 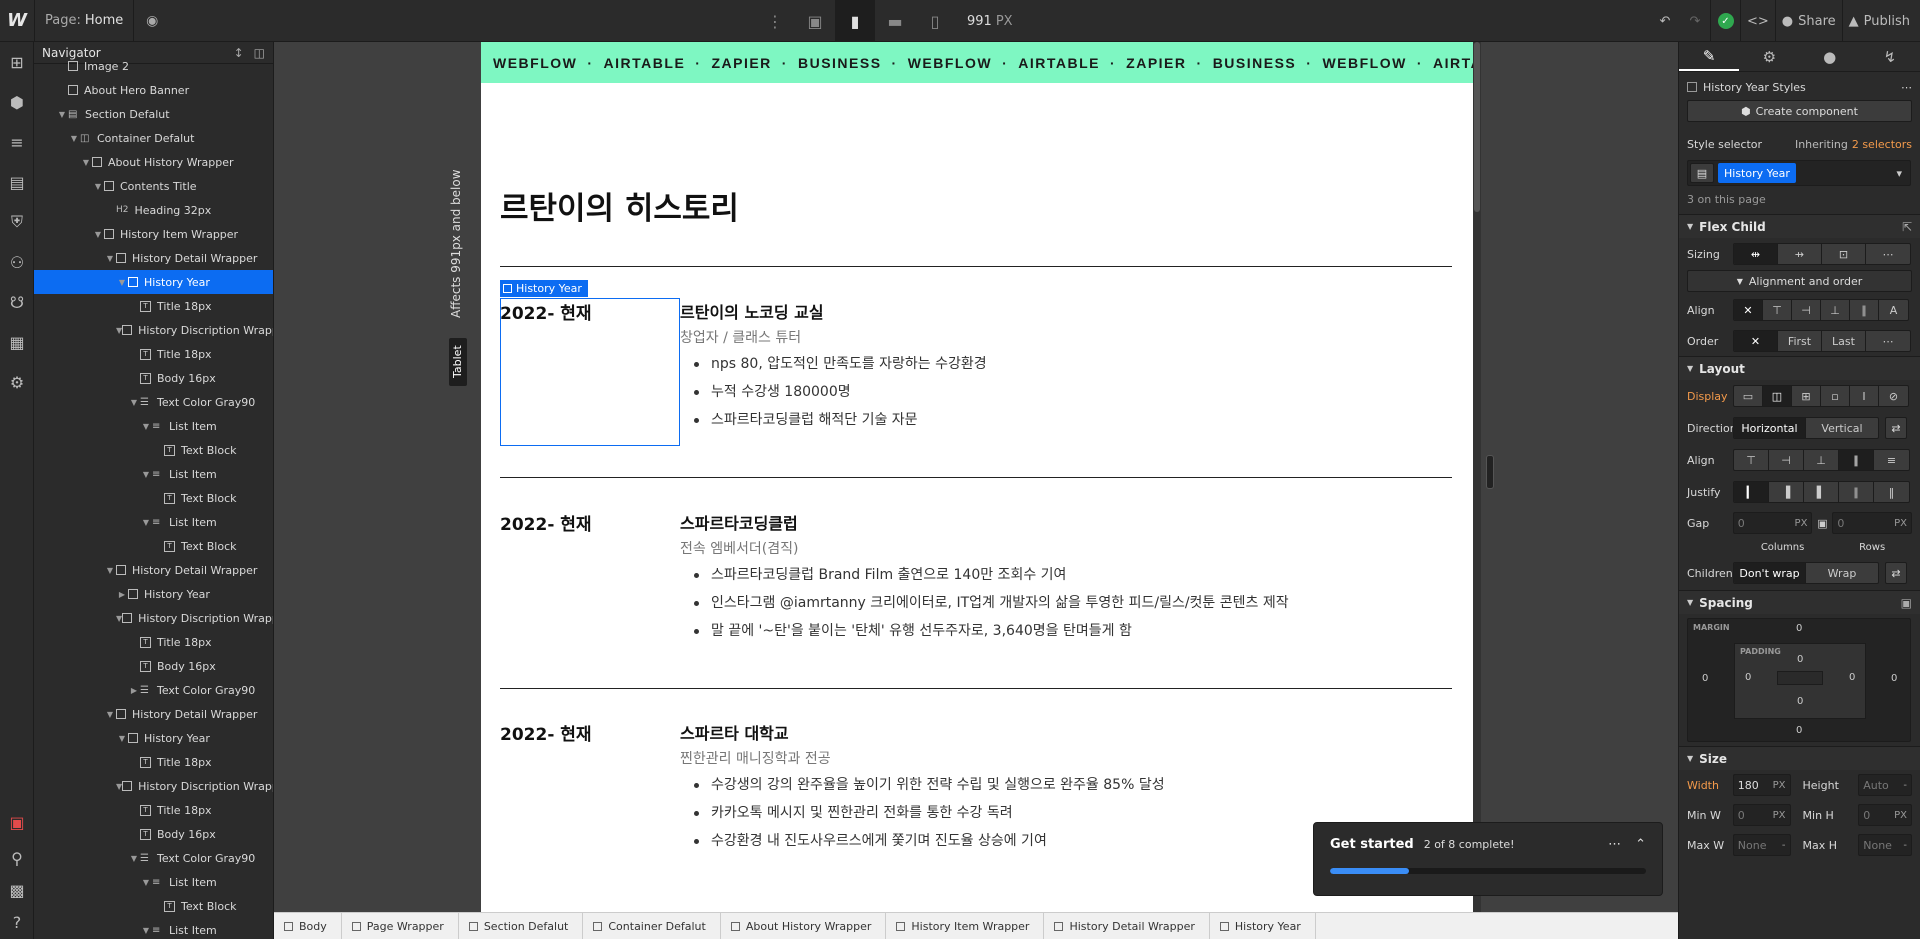 What do you see at coordinates (153, 594) in the screenshot?
I see `navigator-item: ▶ History Year` at bounding box center [153, 594].